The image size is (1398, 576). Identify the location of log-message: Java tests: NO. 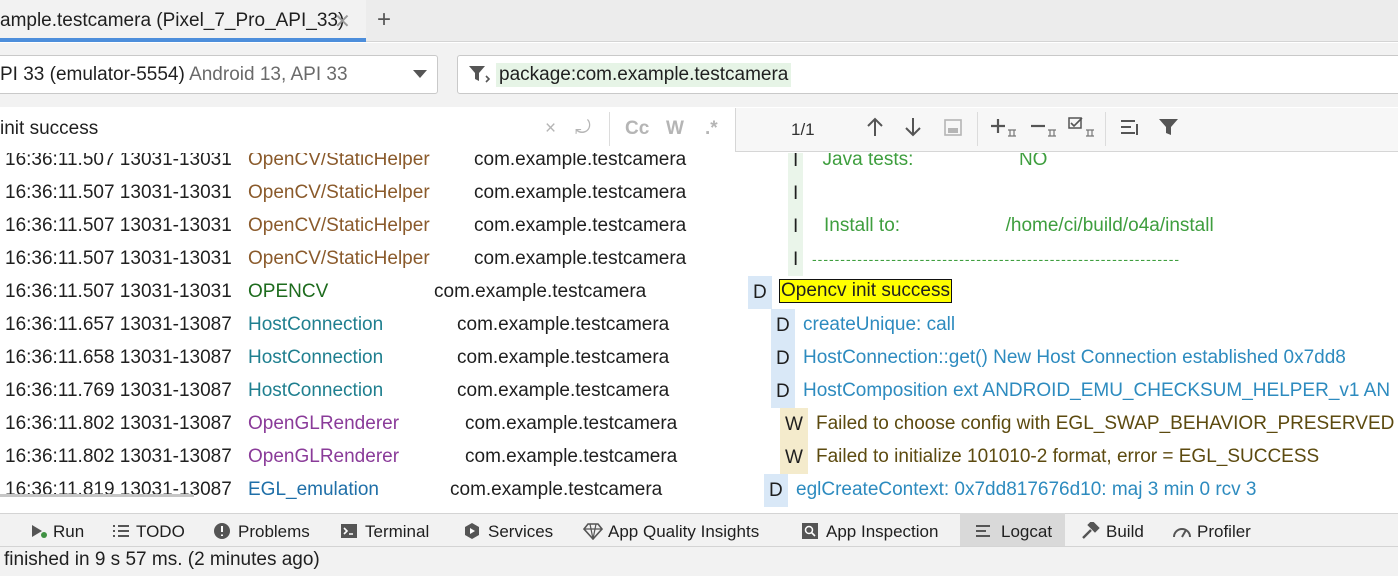
(930, 161).